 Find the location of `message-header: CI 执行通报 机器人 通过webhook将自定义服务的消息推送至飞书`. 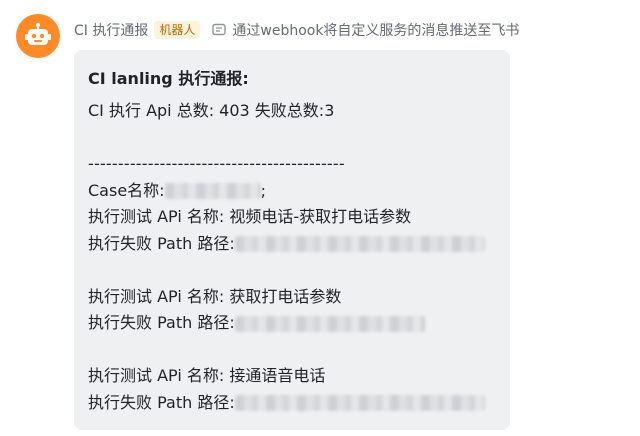

message-header: CI 执行通报 机器人 通过webhook将自定义服务的消息推送至飞书 is located at coordinates (296, 30).